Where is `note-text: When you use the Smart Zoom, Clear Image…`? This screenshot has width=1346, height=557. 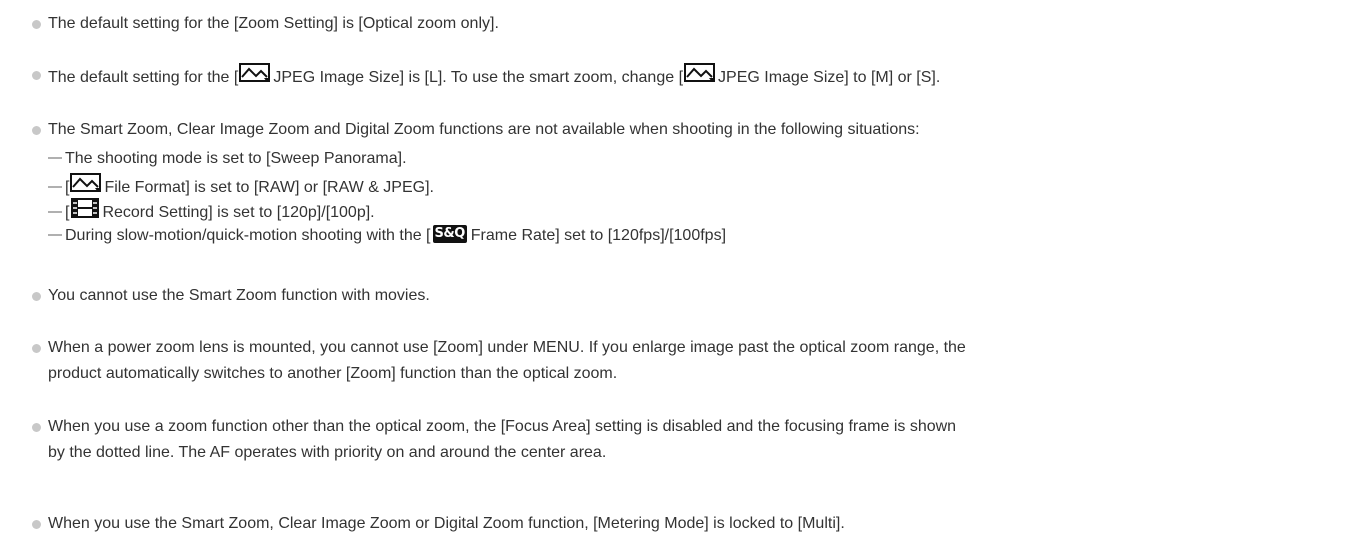 note-text: When you use the Smart Zoom, Clear Image… is located at coordinates (446, 523).